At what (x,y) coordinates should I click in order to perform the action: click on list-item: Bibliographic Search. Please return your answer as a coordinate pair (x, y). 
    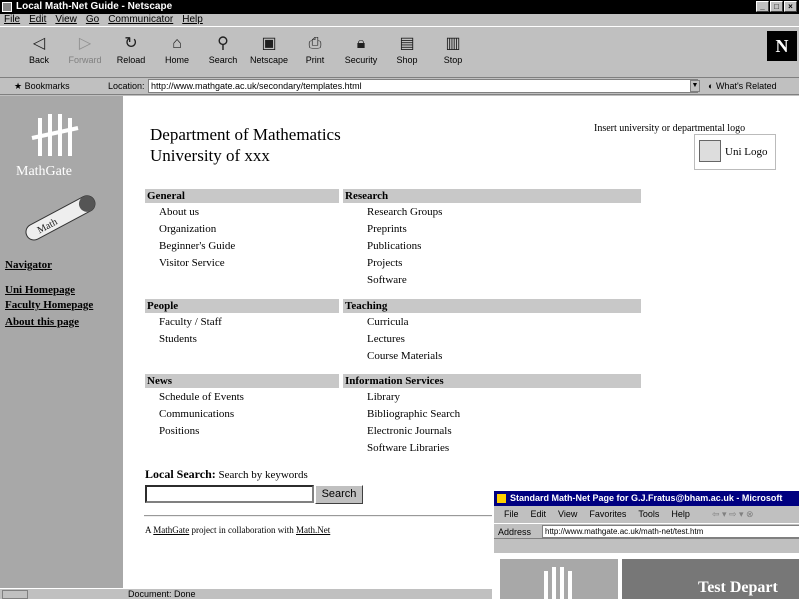
    Looking at the image, I should click on (492, 413).